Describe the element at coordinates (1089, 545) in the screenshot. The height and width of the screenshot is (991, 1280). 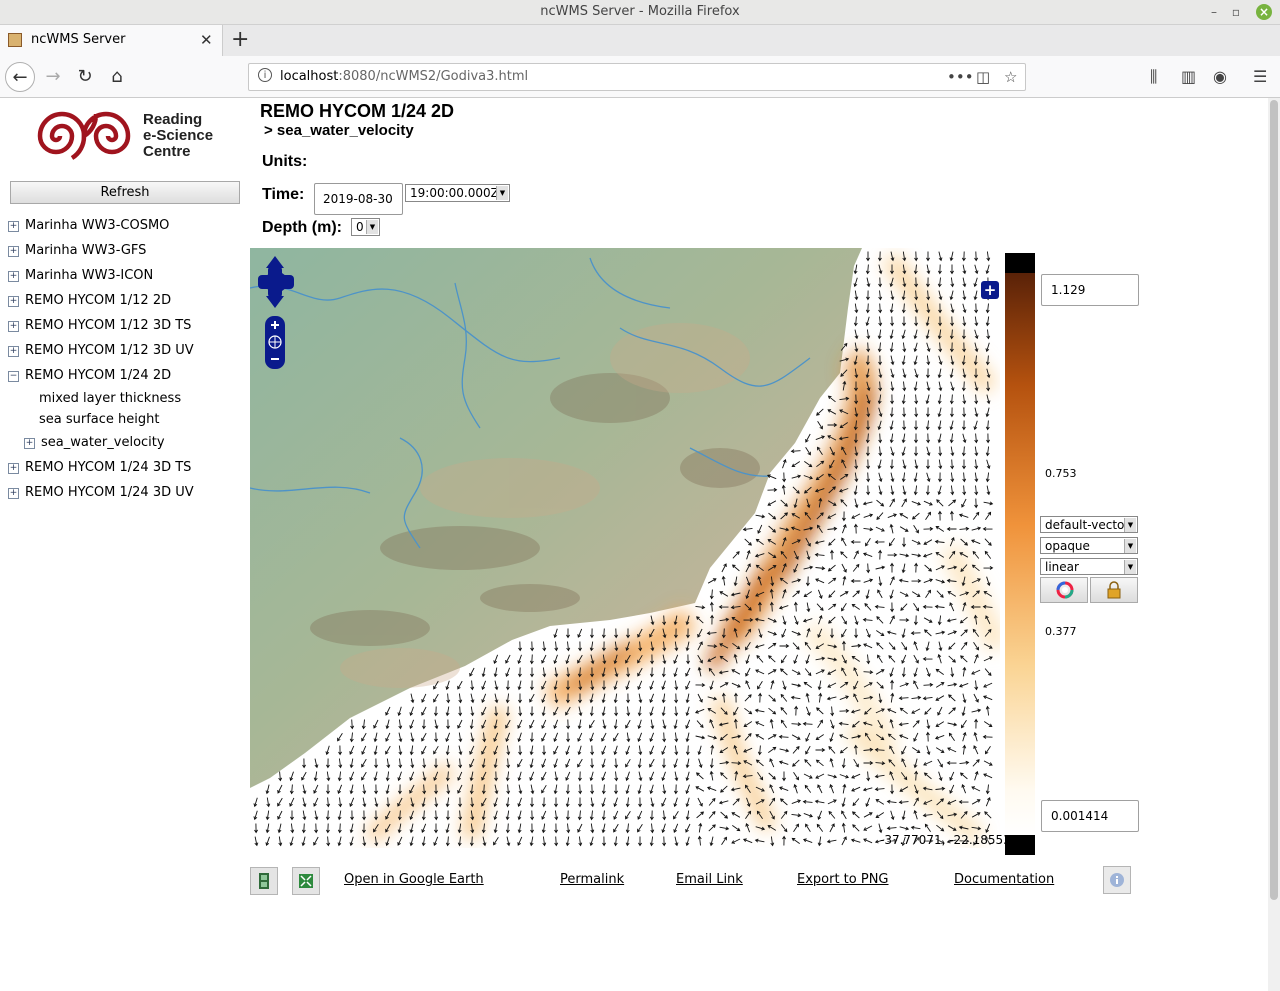
I see `opacity-select: opaque ▼` at that location.